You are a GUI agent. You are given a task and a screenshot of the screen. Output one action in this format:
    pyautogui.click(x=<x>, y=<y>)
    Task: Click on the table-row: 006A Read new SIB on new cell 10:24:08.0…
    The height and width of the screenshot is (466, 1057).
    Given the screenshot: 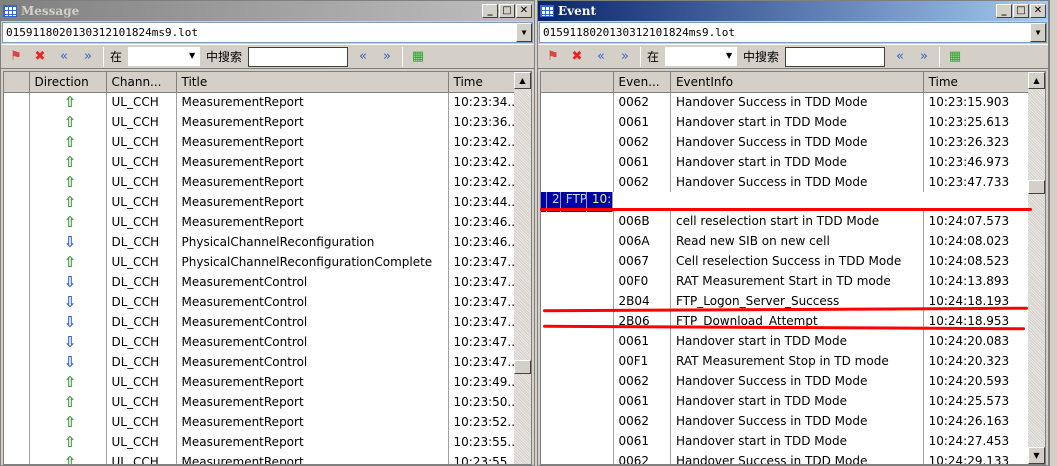 What is the action you would take?
    pyautogui.click(x=793, y=241)
    